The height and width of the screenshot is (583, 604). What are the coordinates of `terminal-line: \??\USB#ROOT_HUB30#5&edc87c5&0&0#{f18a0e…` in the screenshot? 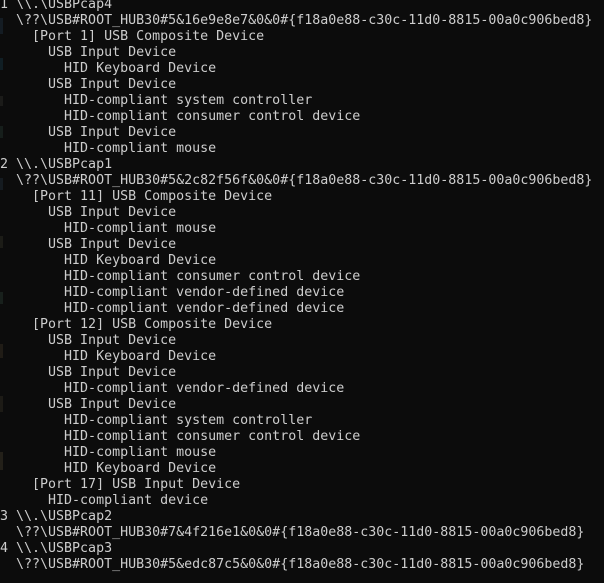 It's located at (292, 564).